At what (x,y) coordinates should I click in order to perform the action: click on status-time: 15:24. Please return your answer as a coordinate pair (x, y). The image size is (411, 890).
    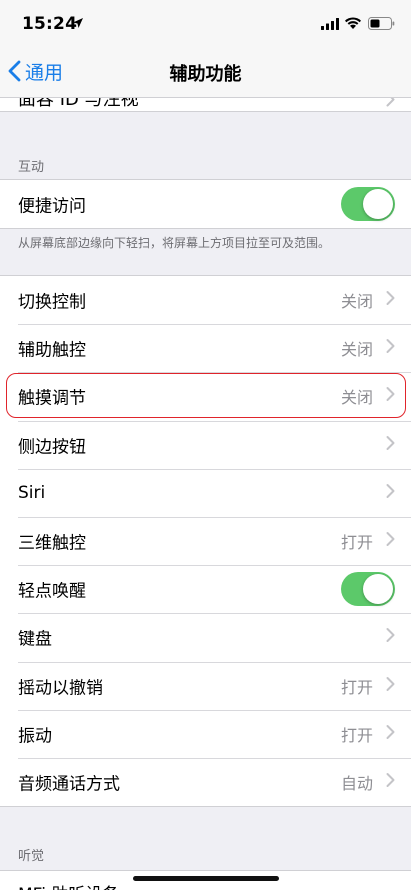
    Looking at the image, I should click on (50, 24).